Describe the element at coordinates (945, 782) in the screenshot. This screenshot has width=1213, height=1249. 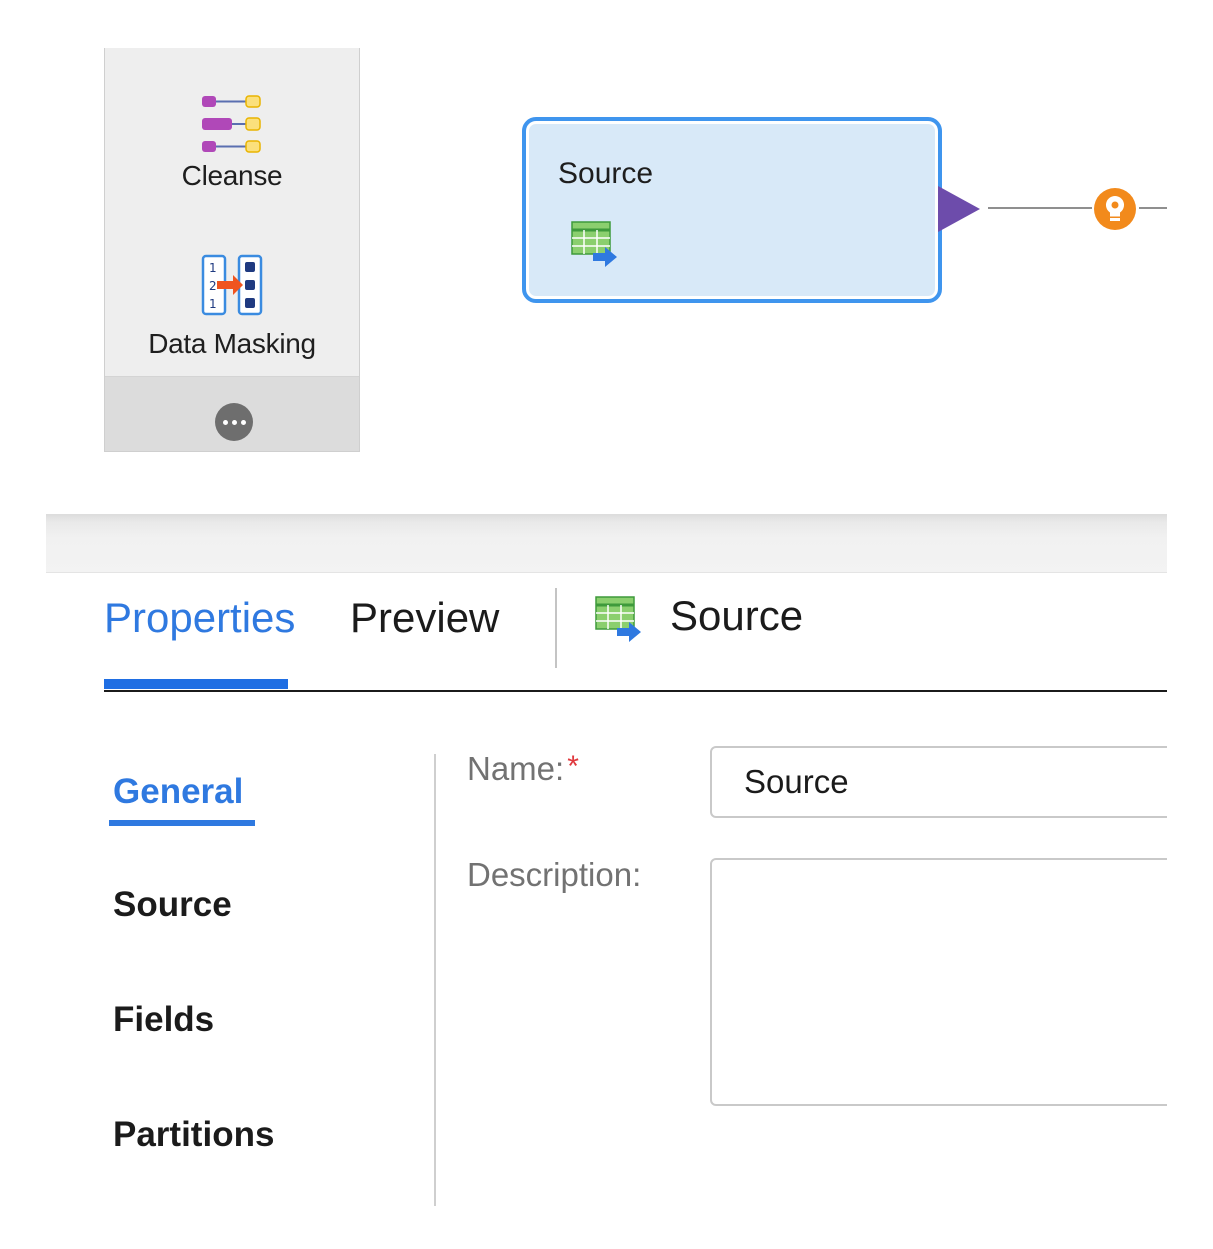
I see `name-field` at that location.